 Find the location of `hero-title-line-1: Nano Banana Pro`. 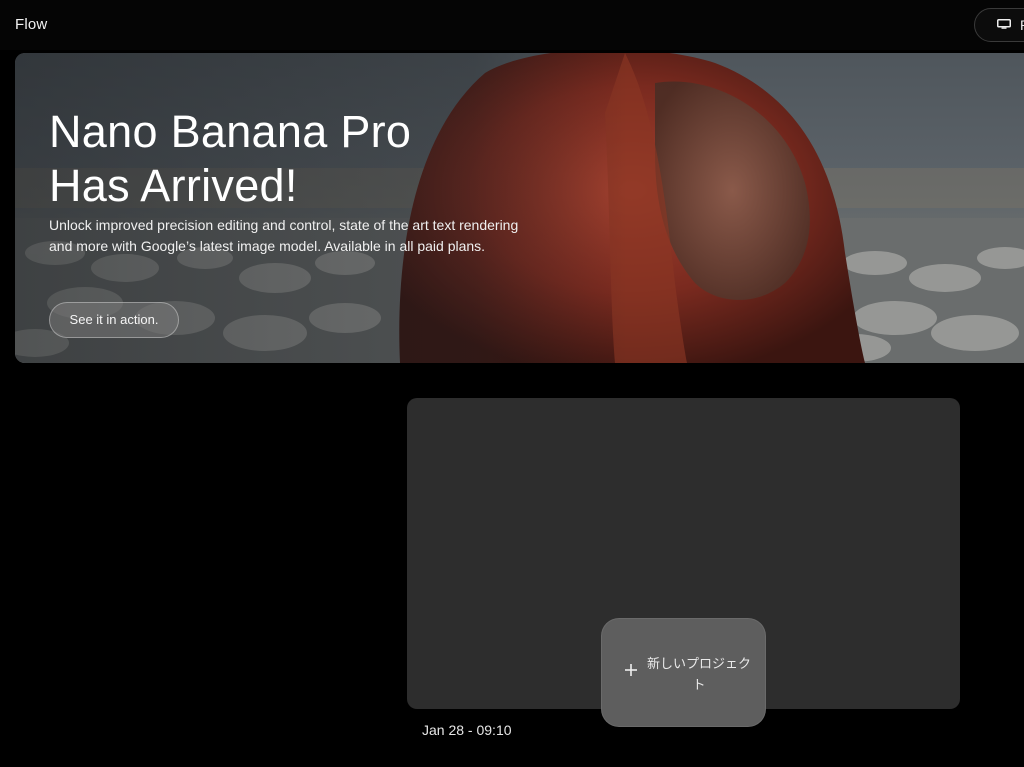

hero-title-line-1: Nano Banana Pro is located at coordinates (230, 131).